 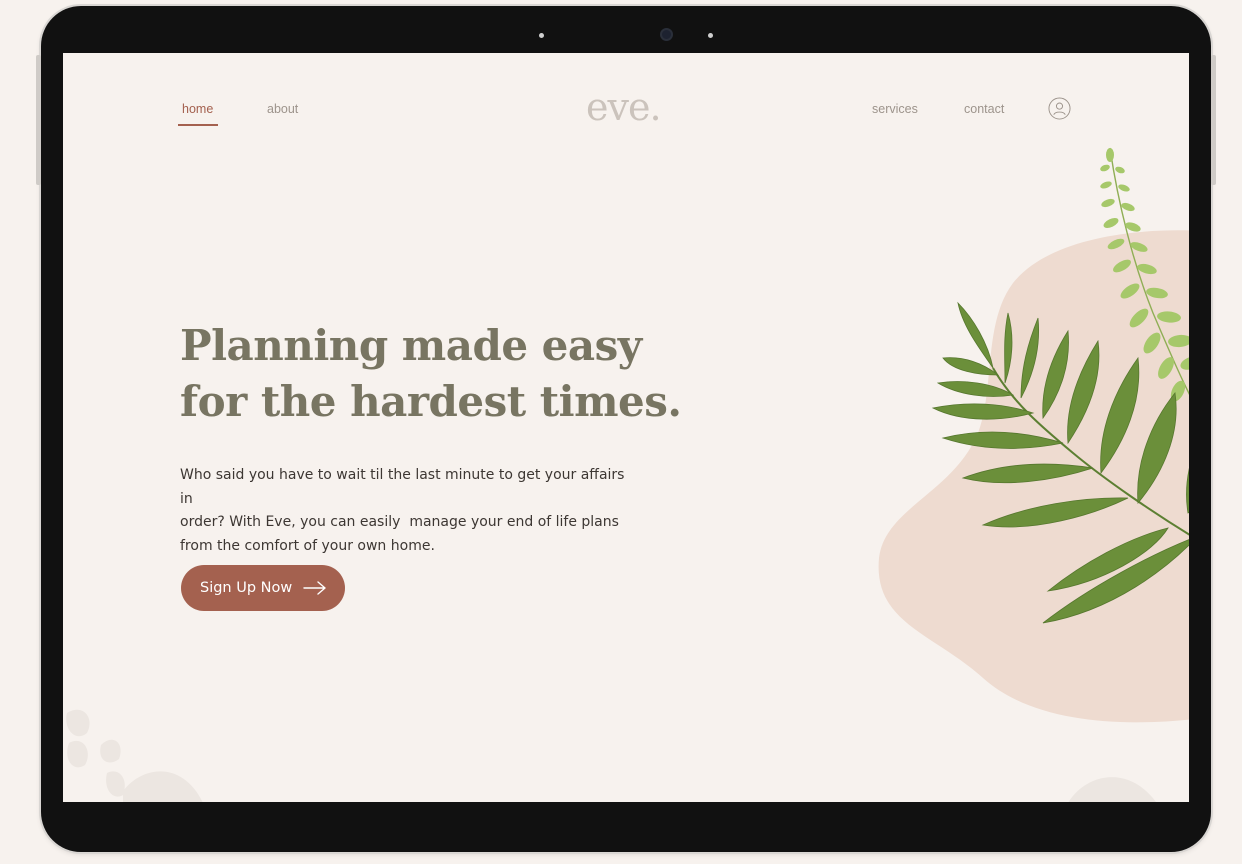 I want to click on nav-contact-link: contact, so click(x=984, y=109).